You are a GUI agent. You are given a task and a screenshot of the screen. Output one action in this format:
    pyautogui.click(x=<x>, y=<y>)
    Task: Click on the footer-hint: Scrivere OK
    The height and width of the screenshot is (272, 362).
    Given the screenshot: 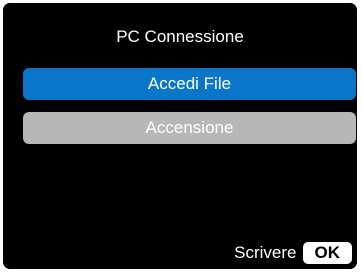 What is the action you would take?
    pyautogui.click(x=293, y=253)
    